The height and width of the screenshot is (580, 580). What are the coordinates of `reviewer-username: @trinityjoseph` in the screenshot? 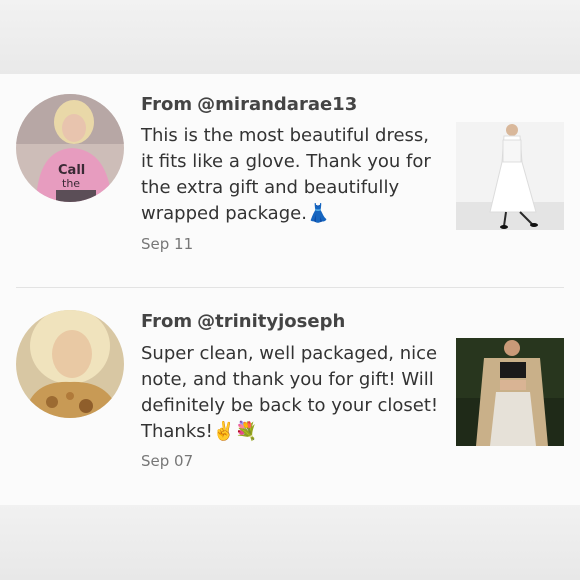 It's located at (271, 321).